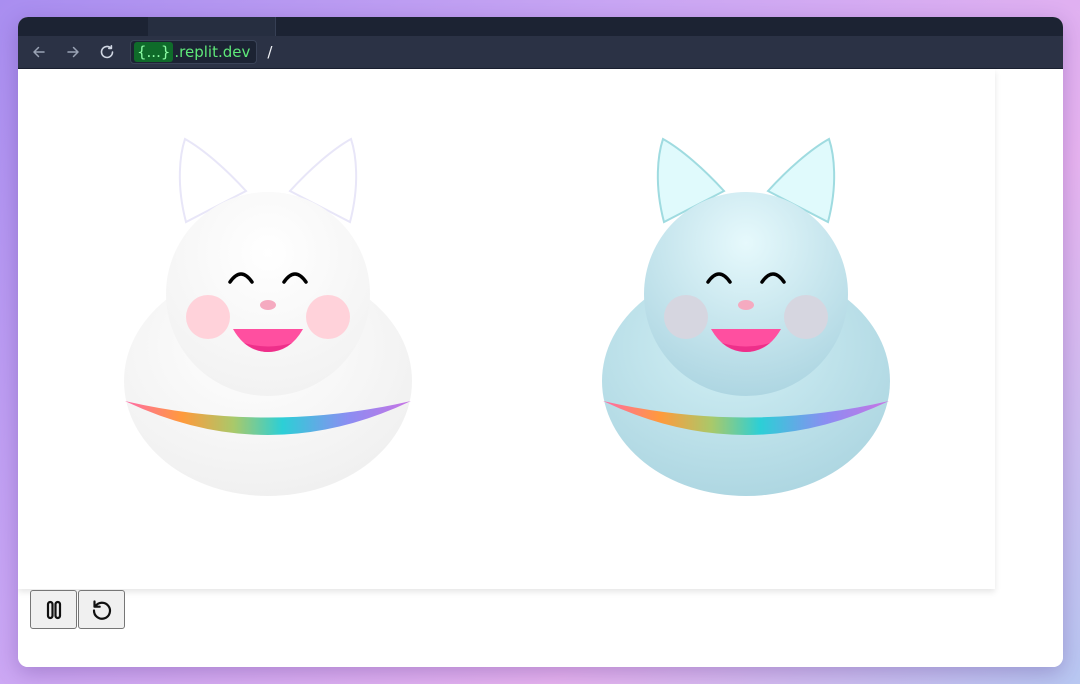 This screenshot has width=1080, height=684. I want to click on url-host: .replit.dev, so click(212, 52).